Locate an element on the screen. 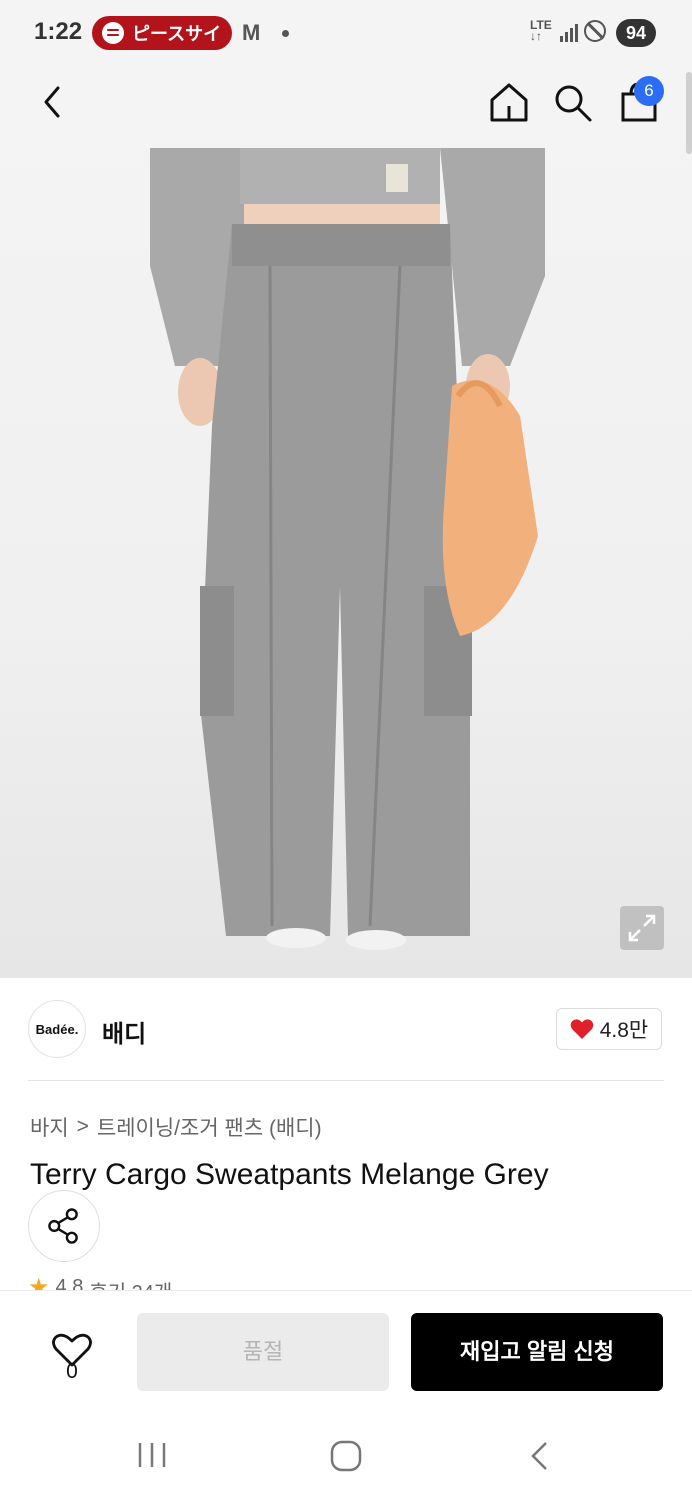  wish-count: 0 is located at coordinates (72, 1371).